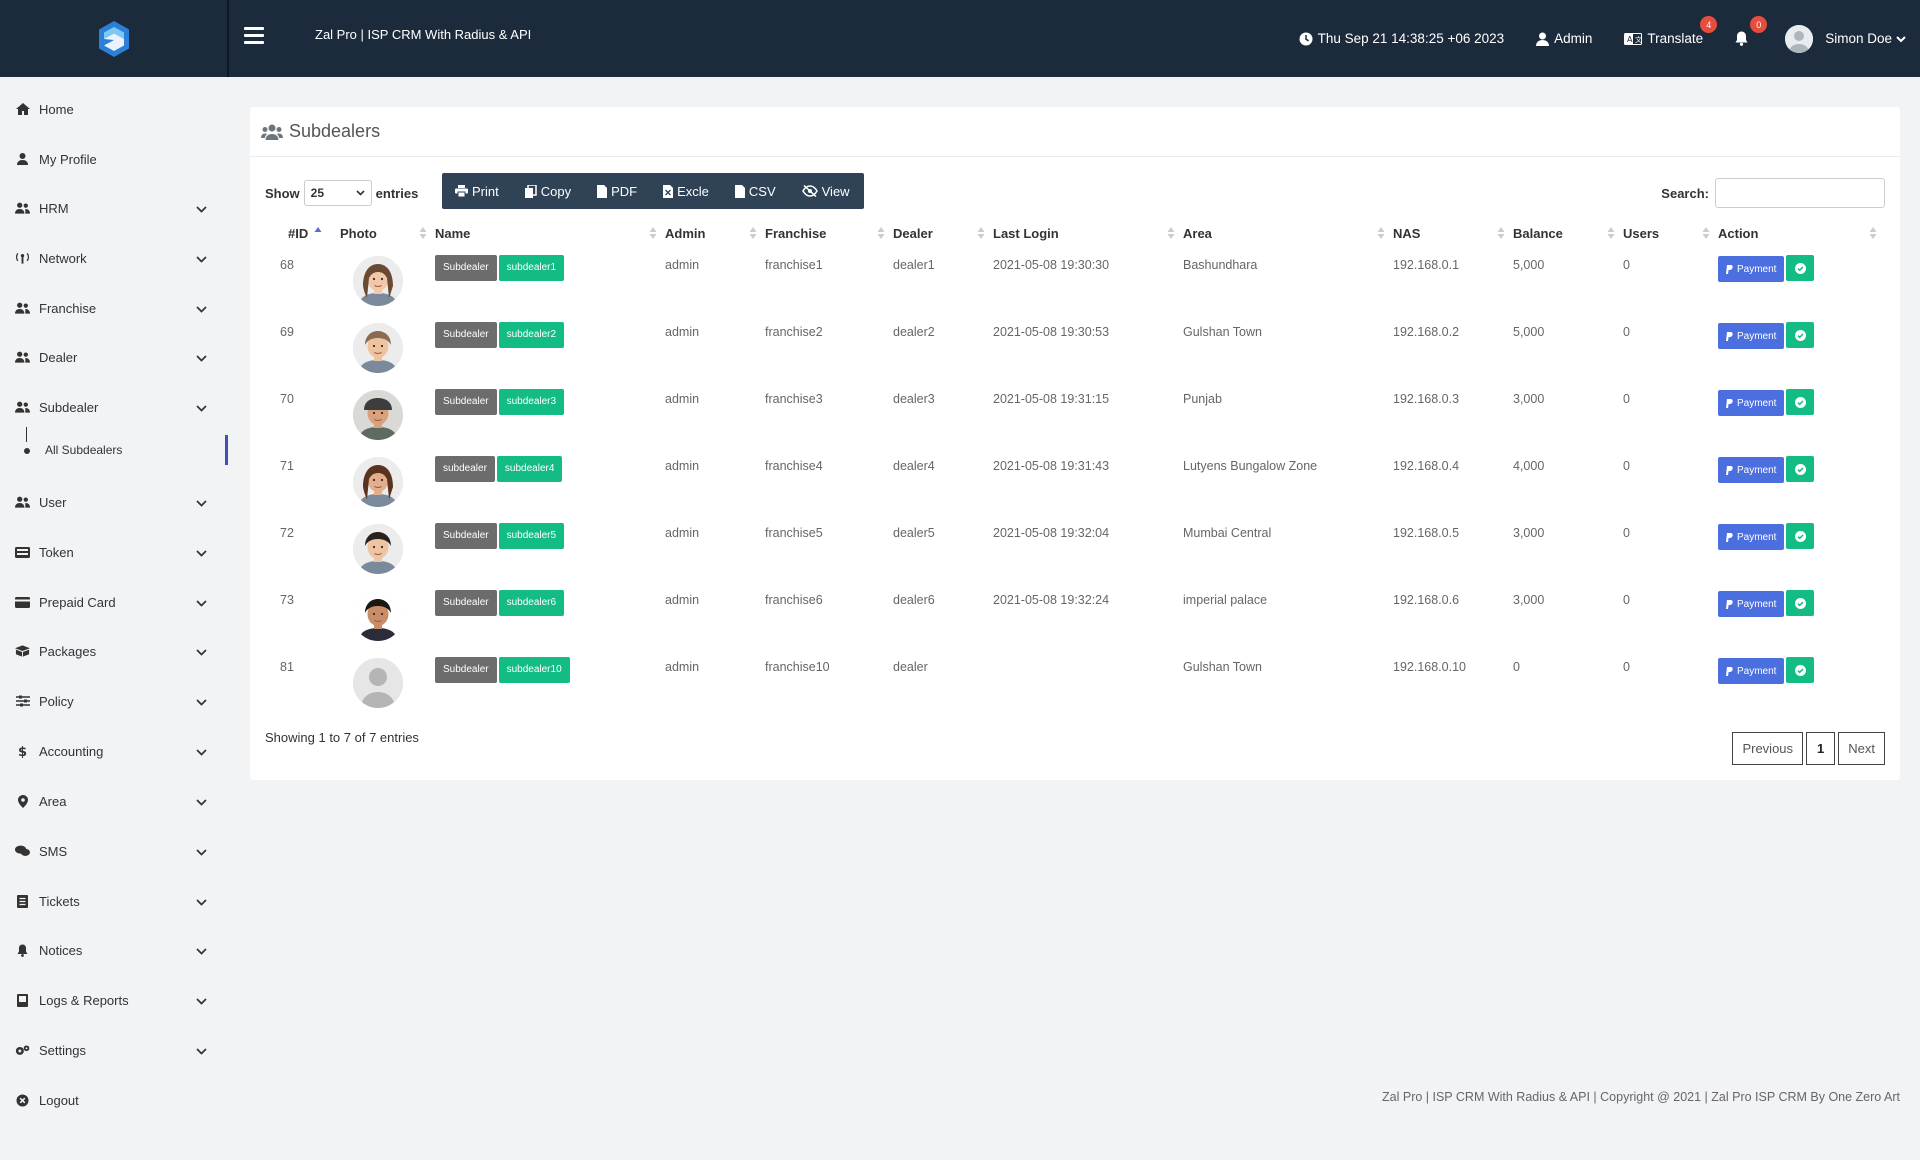 The width and height of the screenshot is (1920, 1160). What do you see at coordinates (114, 851) in the screenshot?
I see `sidebar-item-sms: SMS` at bounding box center [114, 851].